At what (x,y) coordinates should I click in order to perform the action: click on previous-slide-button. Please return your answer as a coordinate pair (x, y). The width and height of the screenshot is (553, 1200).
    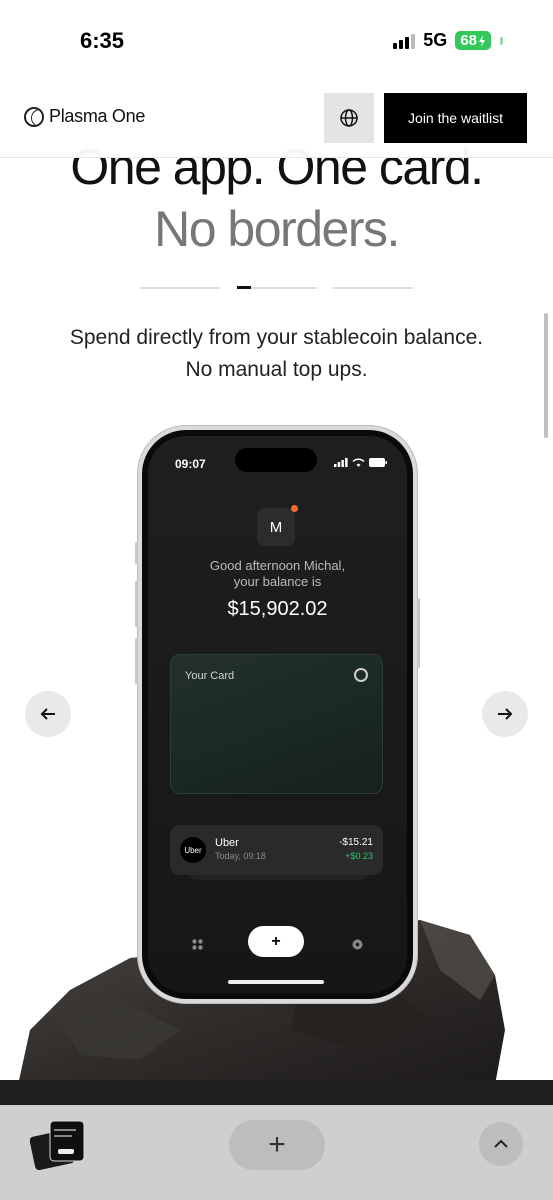
    Looking at the image, I should click on (48, 714).